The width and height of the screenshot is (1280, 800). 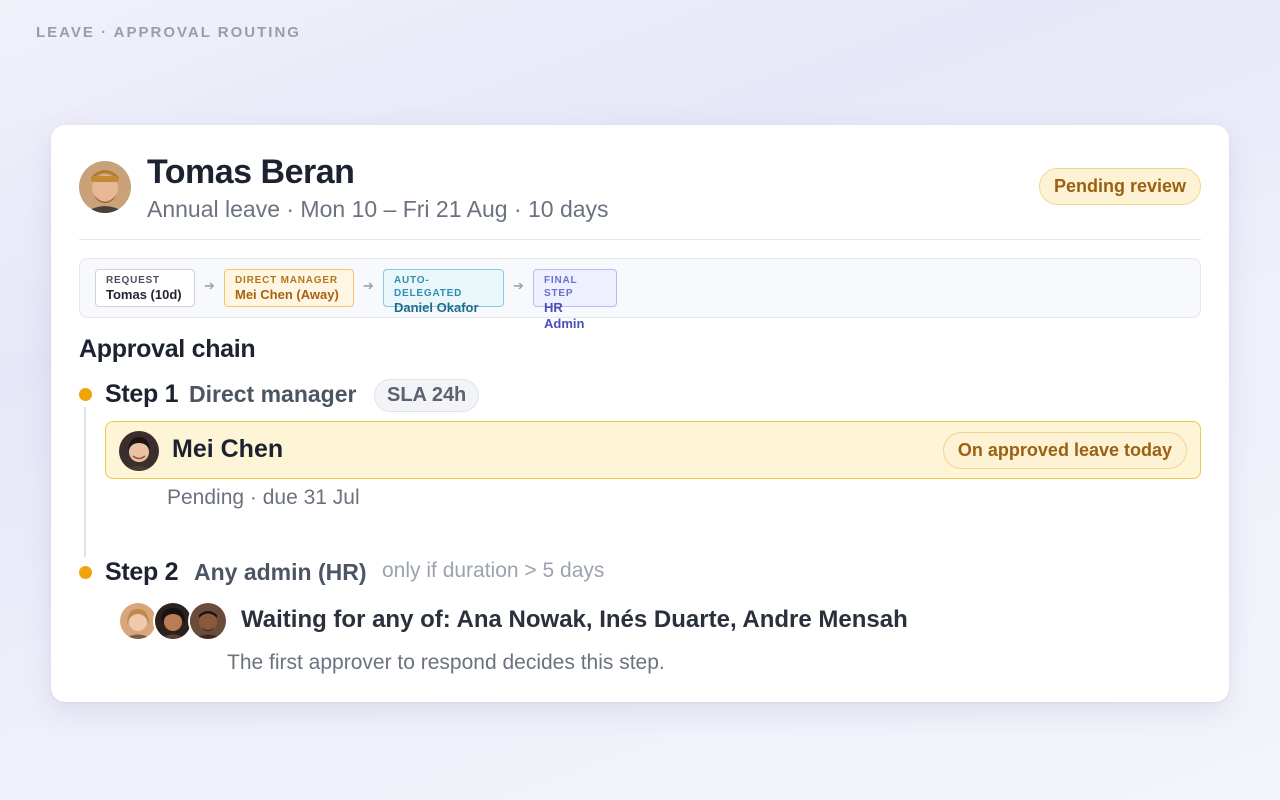 What do you see at coordinates (273, 394) in the screenshot?
I see `step-1-role: Direct manager` at bounding box center [273, 394].